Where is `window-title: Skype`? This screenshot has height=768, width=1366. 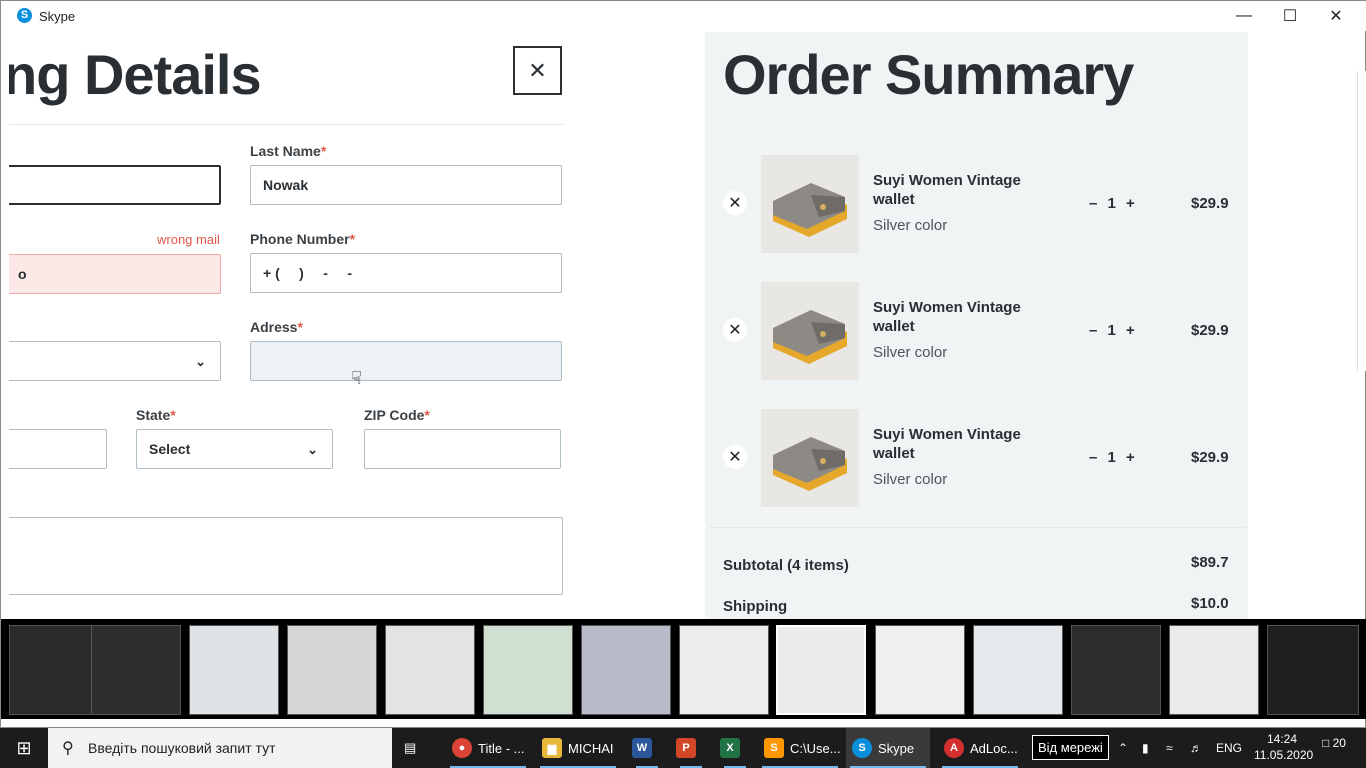
window-title: Skype is located at coordinates (57, 16).